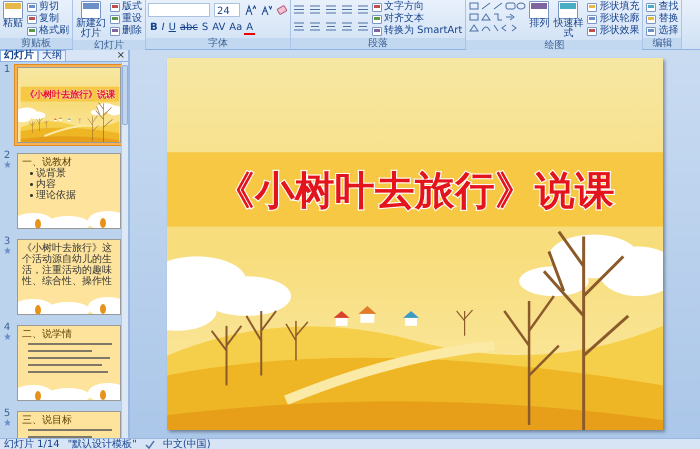 The image size is (700, 449). I want to click on slide-thumbnail: 一、说教材 说背景 内容 理论依据, so click(67, 191).